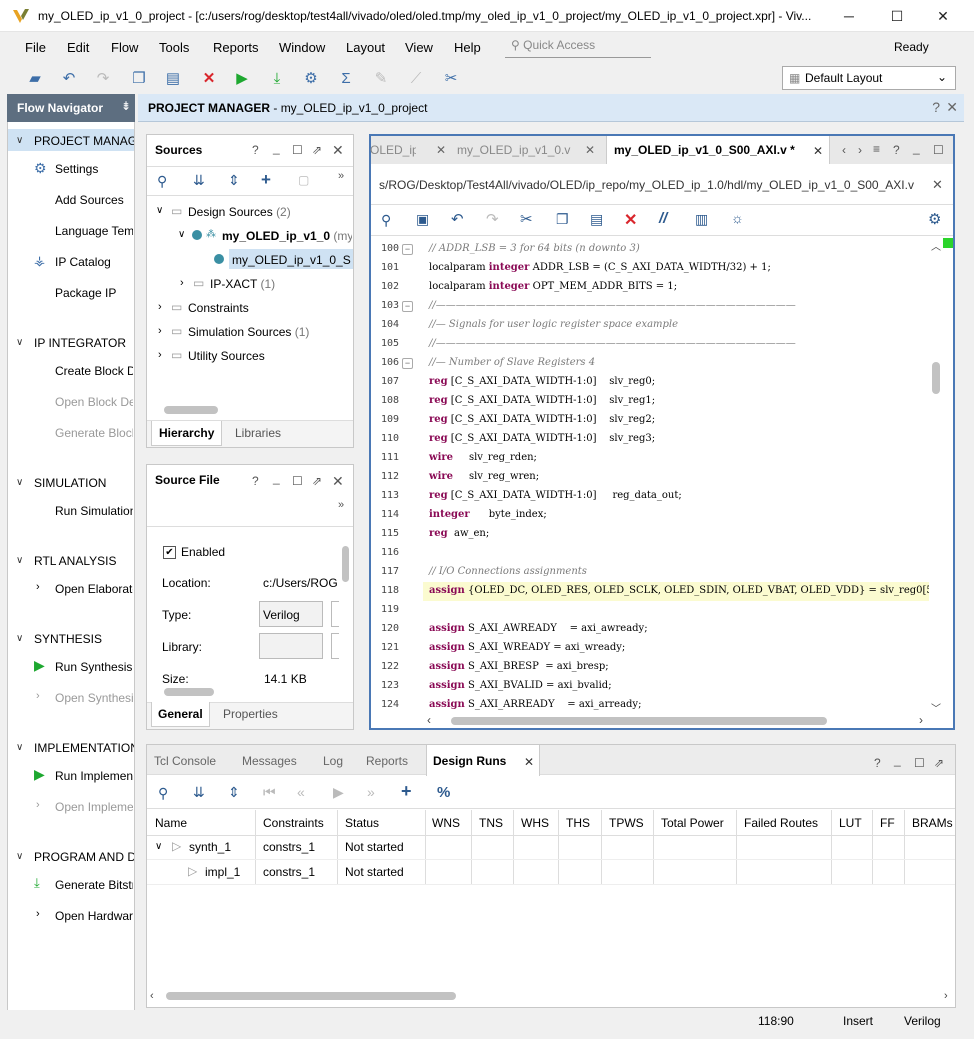 Image resolution: width=974 pixels, height=1039 pixels. Describe the element at coordinates (457, 219) in the screenshot. I see `undo-icon: ↶` at that location.